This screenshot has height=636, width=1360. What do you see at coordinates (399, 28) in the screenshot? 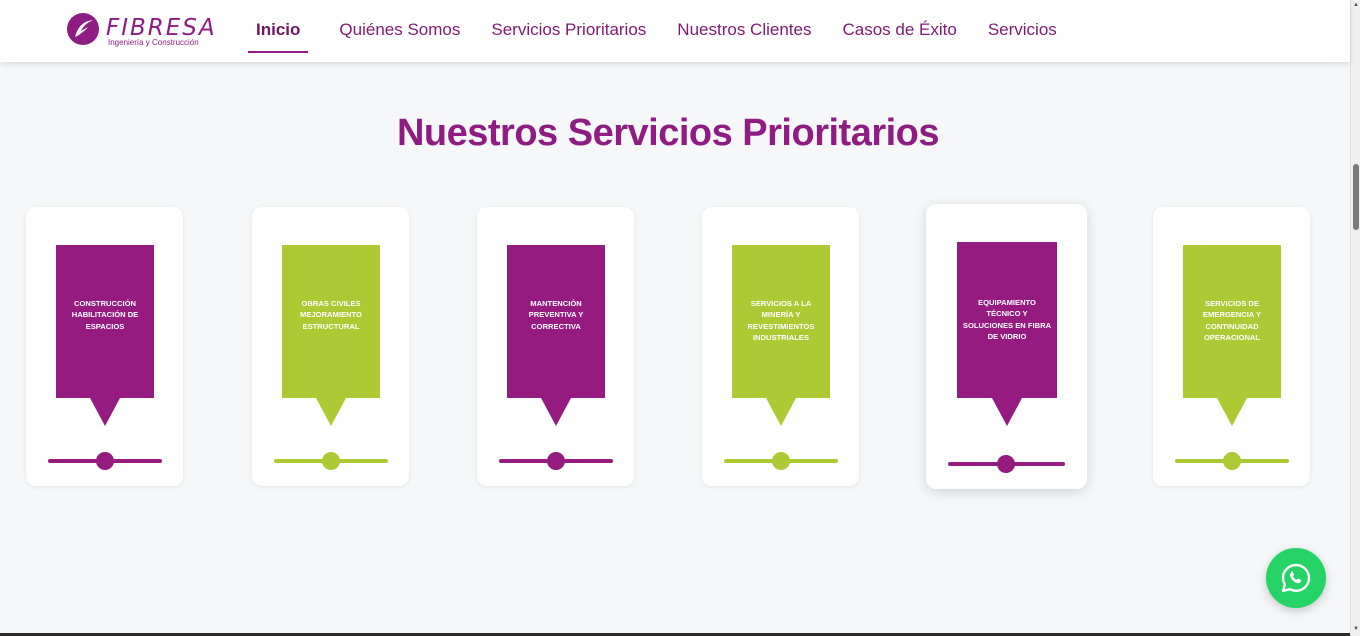
I see `nav-item-quienes-somos: Quiénes Somos` at bounding box center [399, 28].